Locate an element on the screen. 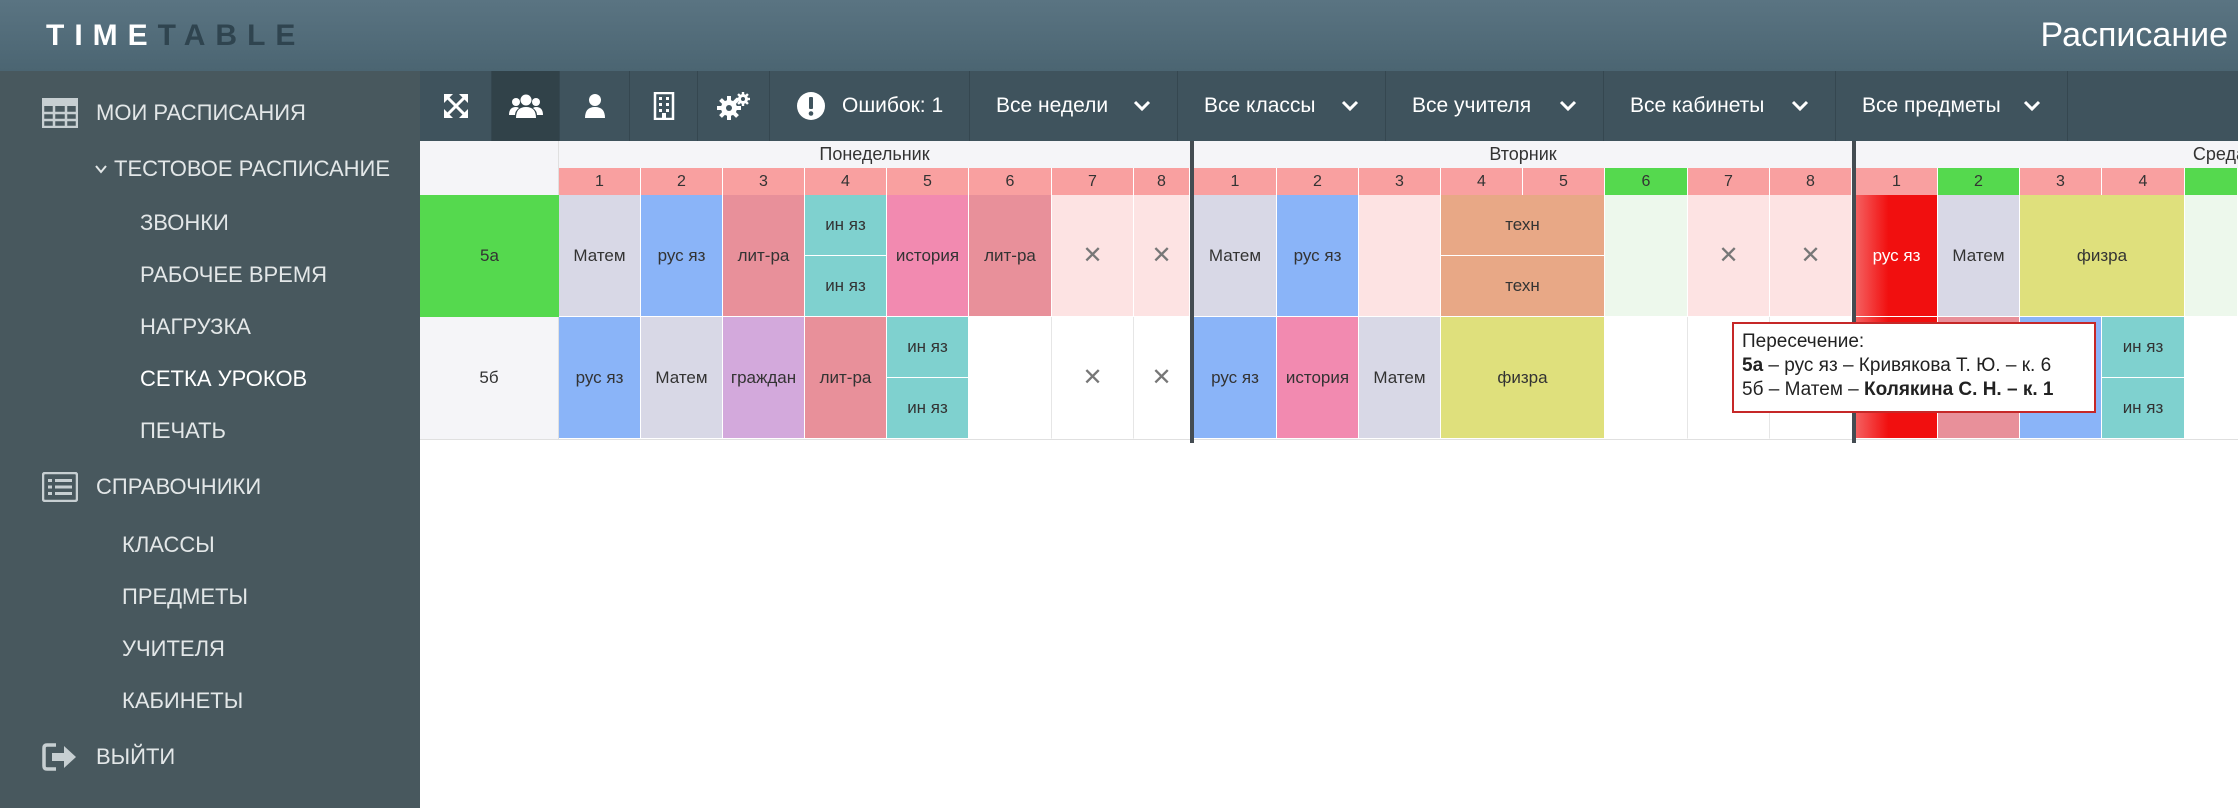 Image resolution: width=2238 pixels, height=808 pixels. tooltip-room: к. 1 is located at coordinates (2038, 389).